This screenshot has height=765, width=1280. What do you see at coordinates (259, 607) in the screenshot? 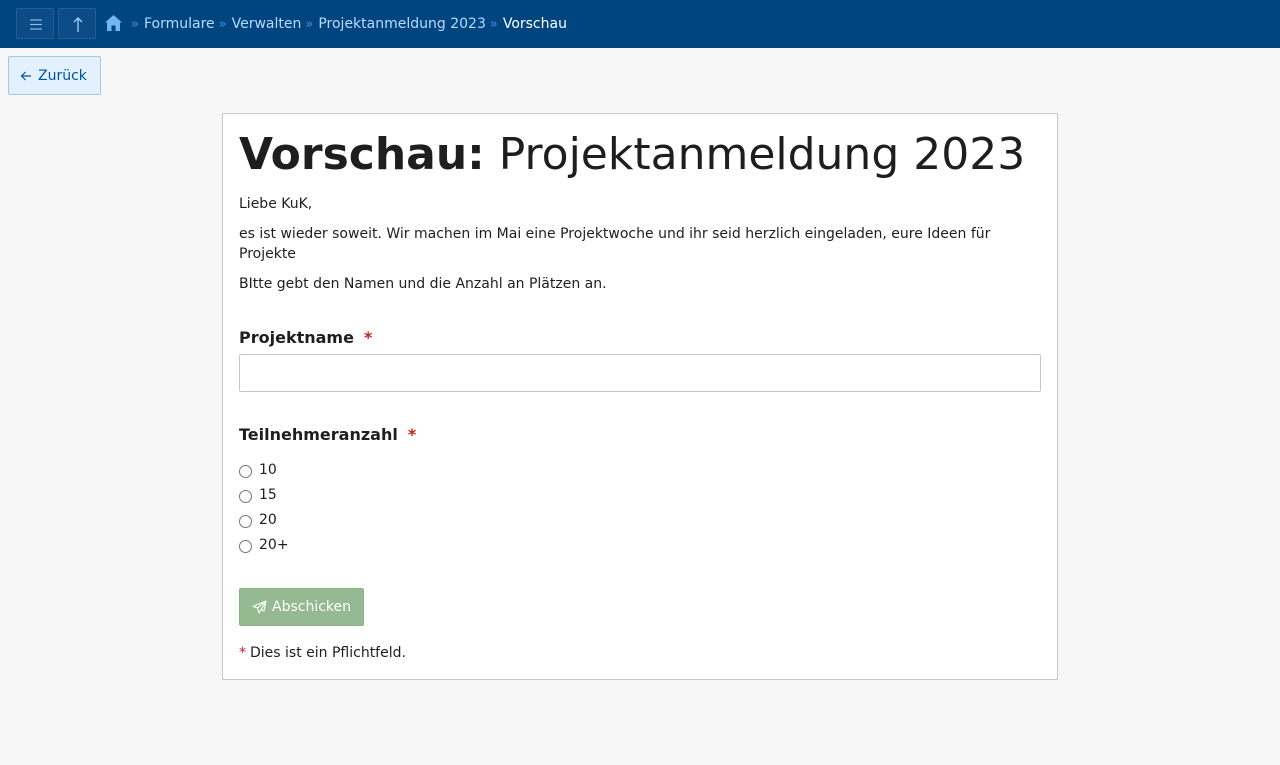
I see `paper-plane-icon` at bounding box center [259, 607].